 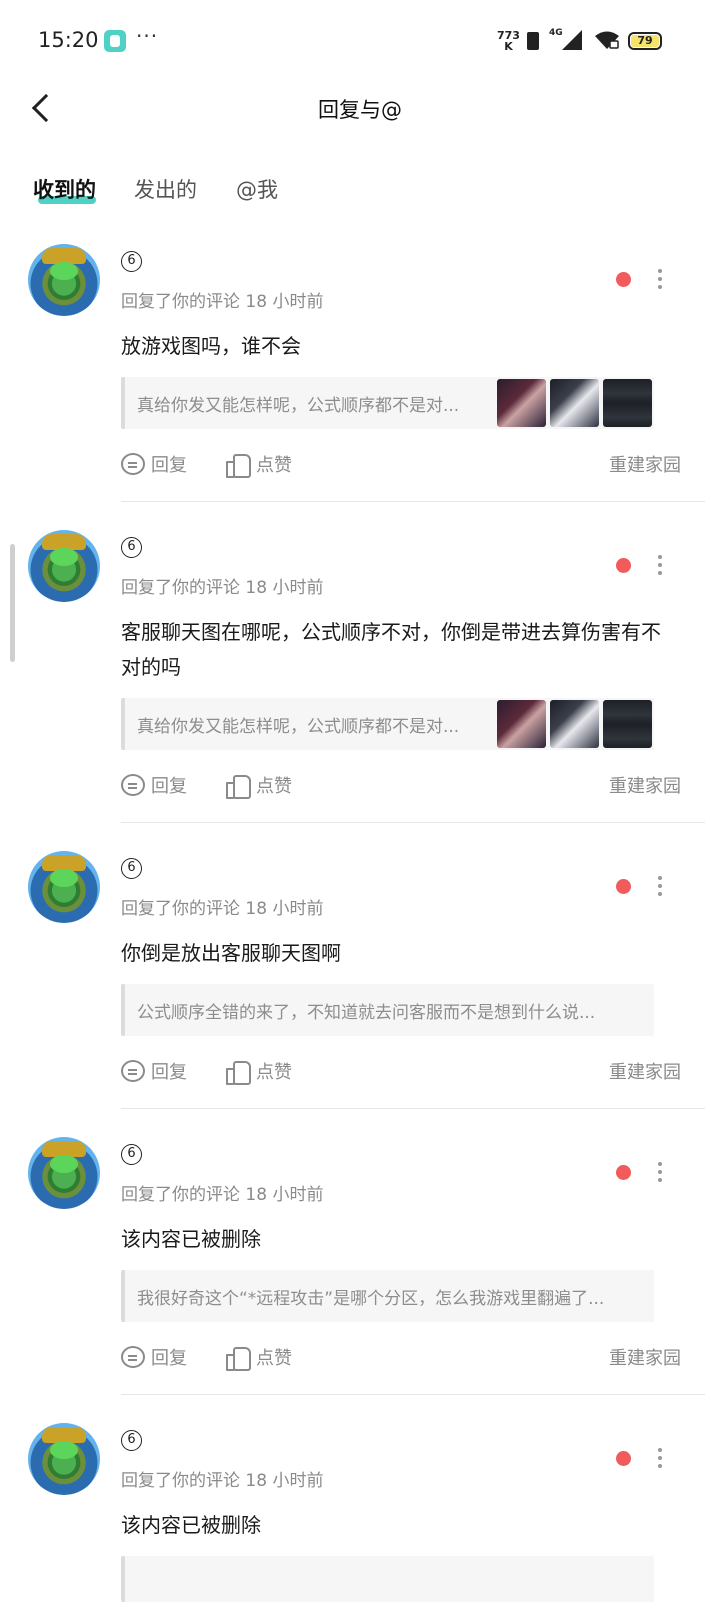 I want to click on vibrate-icon, so click(x=533, y=41).